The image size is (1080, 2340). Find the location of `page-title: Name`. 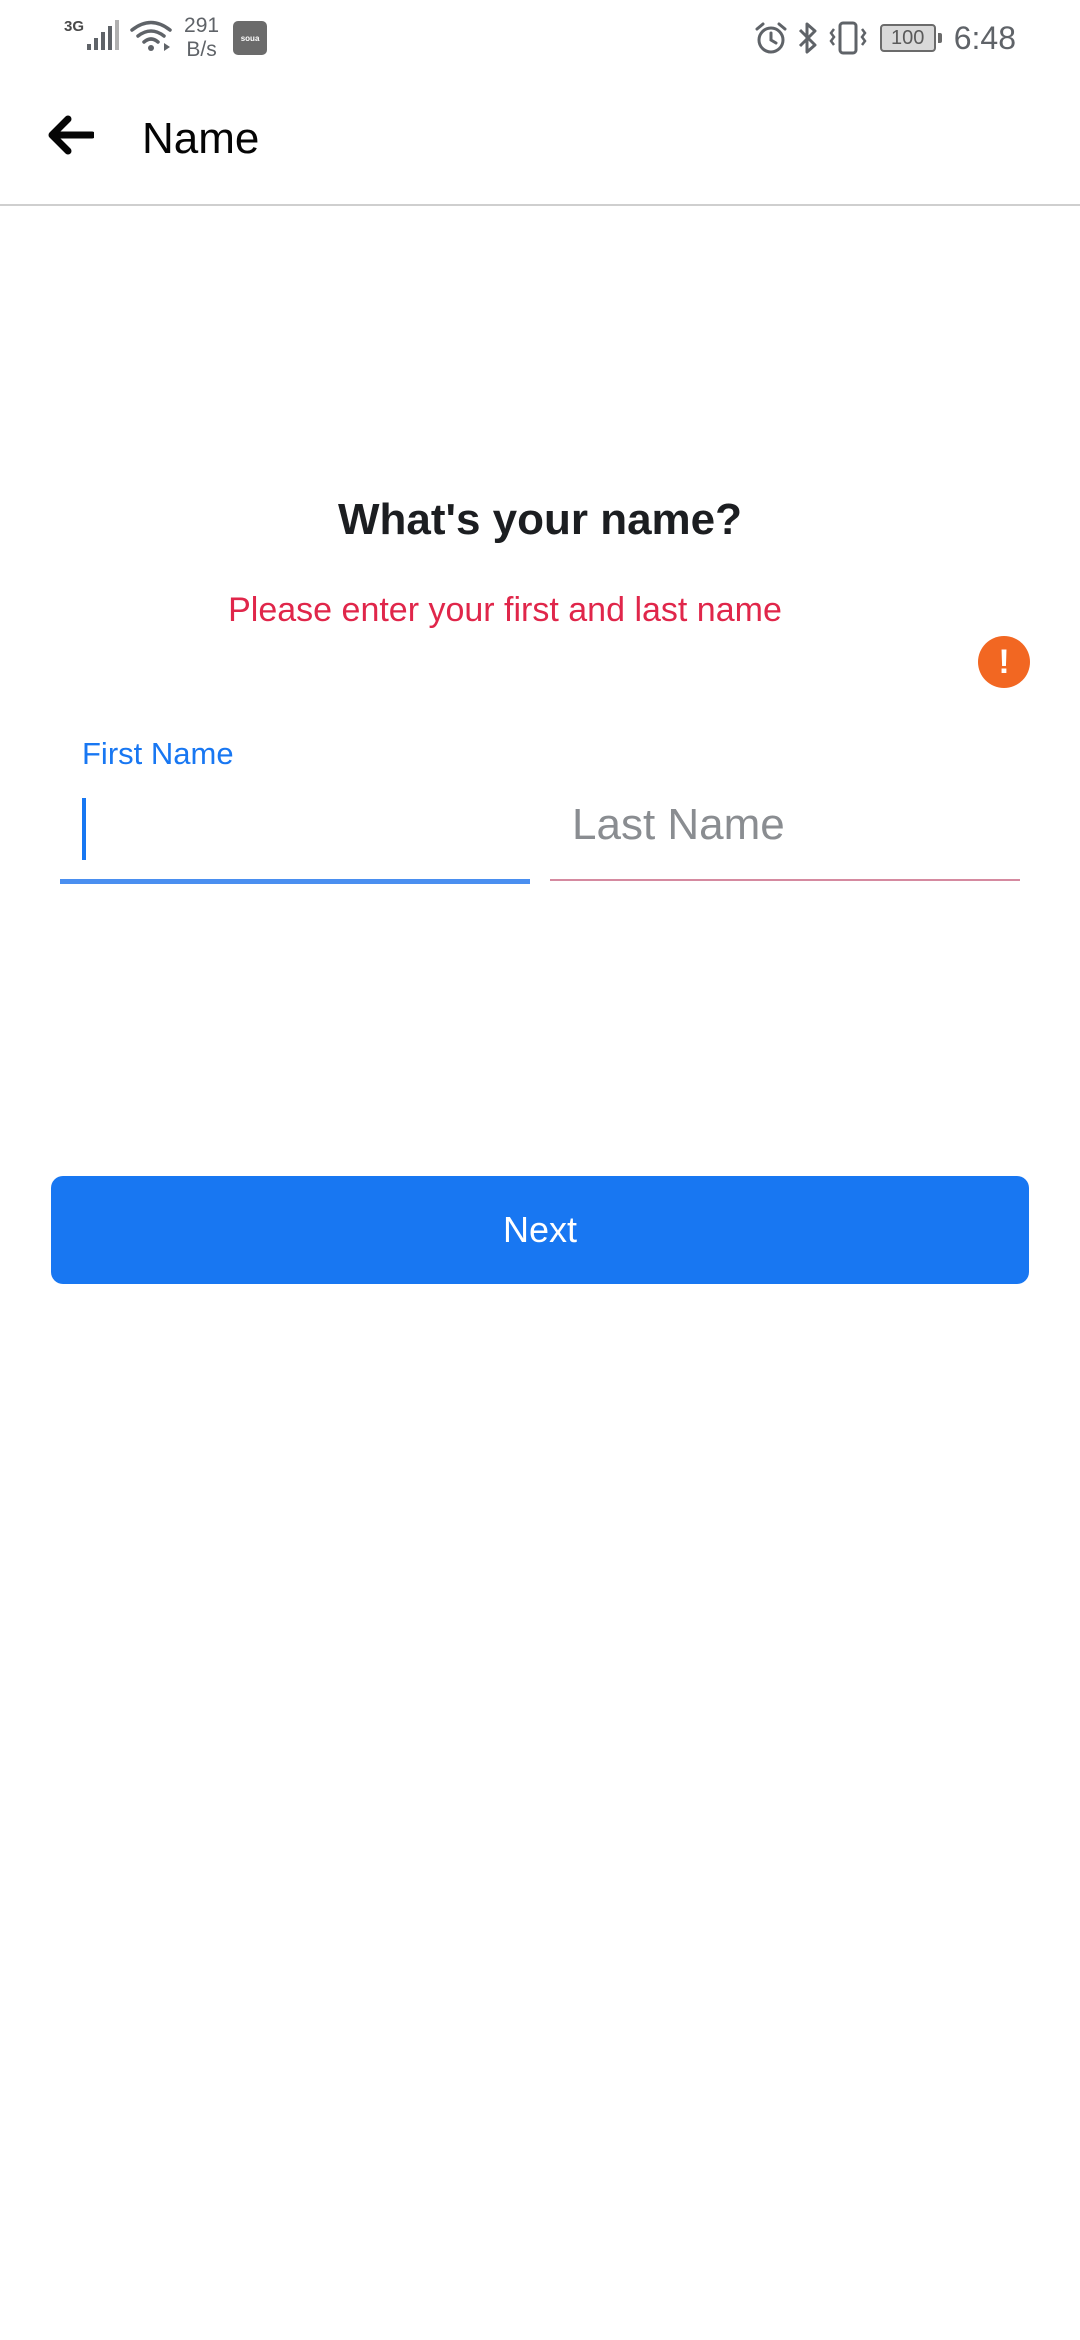

page-title: Name is located at coordinates (201, 138).